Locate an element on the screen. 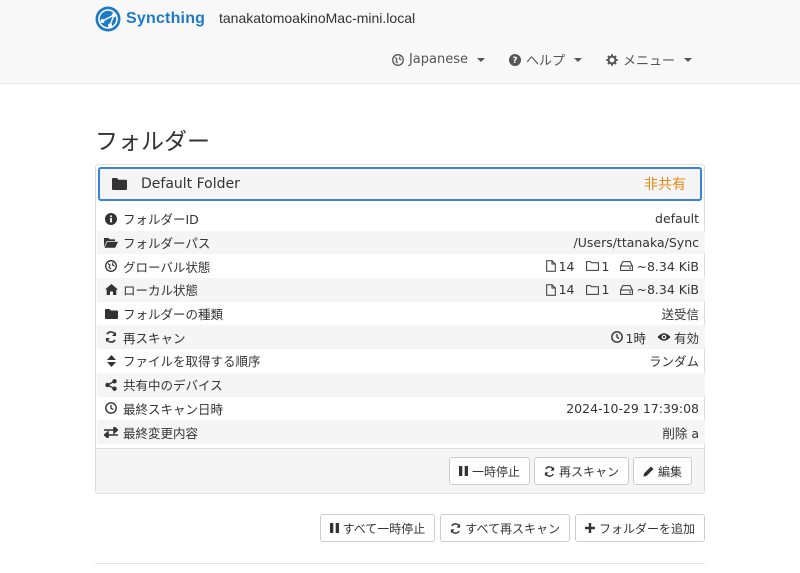 This screenshot has width=800, height=573. detail-row-folder-type: フォルダーの種類 送受信 is located at coordinates (401, 314).